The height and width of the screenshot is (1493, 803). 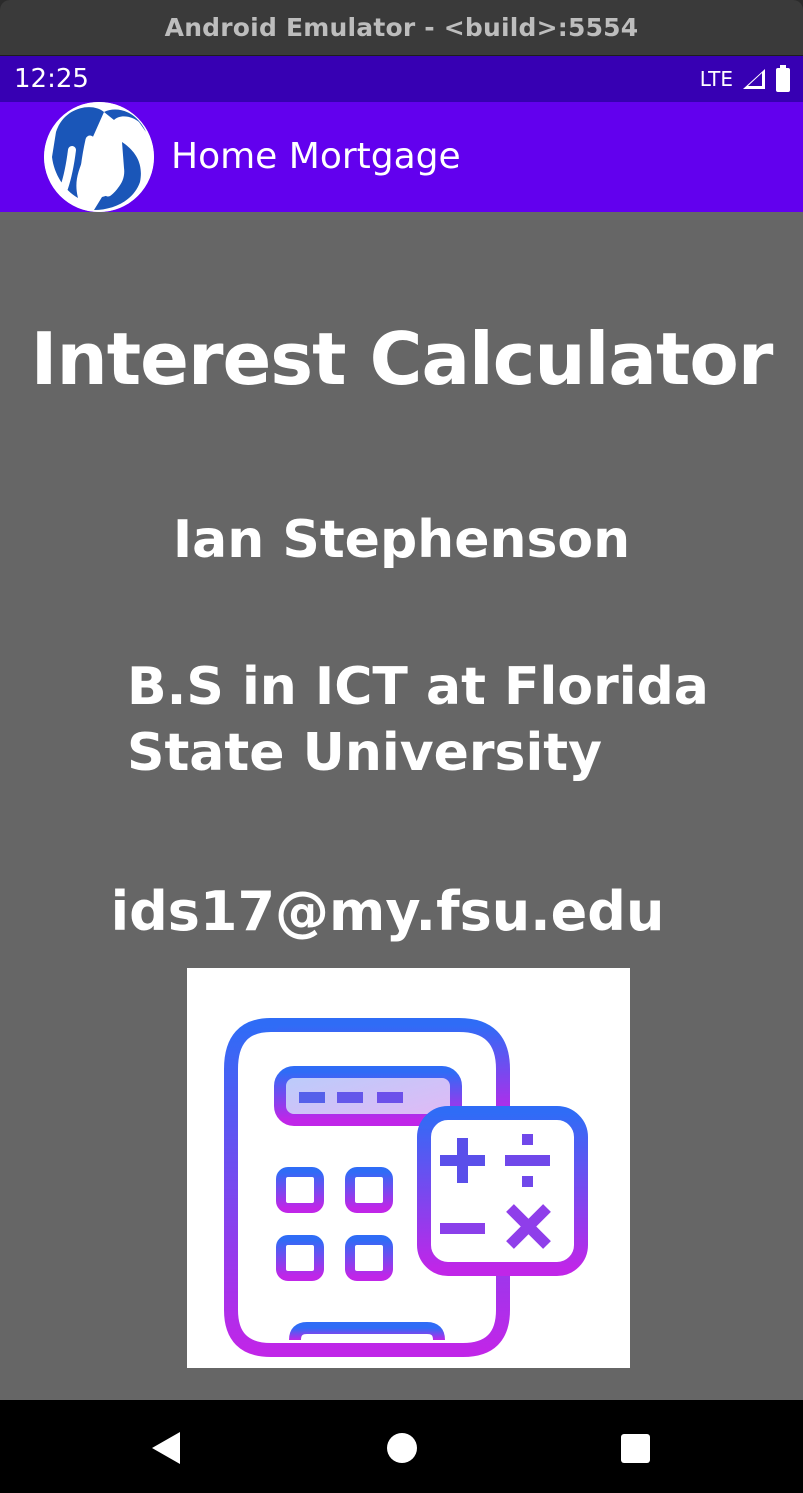 What do you see at coordinates (99, 157) in the screenshot?
I see `js-logo-icon` at bounding box center [99, 157].